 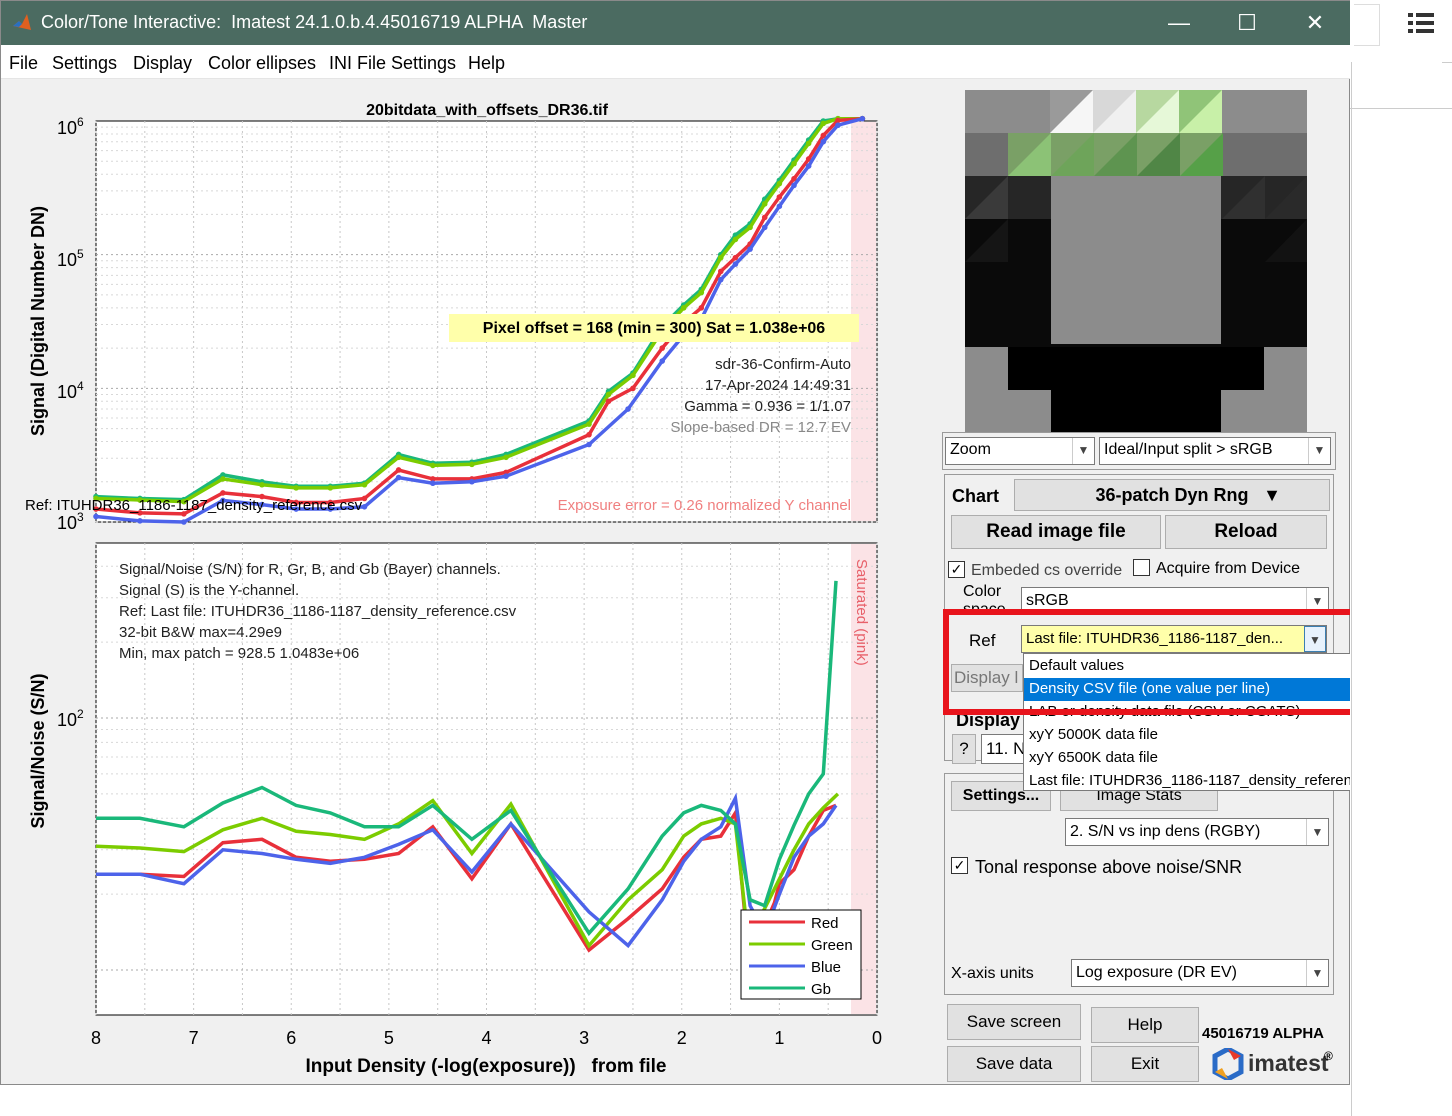 What do you see at coordinates (1288, 1063) in the screenshot?
I see `imatest-logo-text: imatest` at bounding box center [1288, 1063].